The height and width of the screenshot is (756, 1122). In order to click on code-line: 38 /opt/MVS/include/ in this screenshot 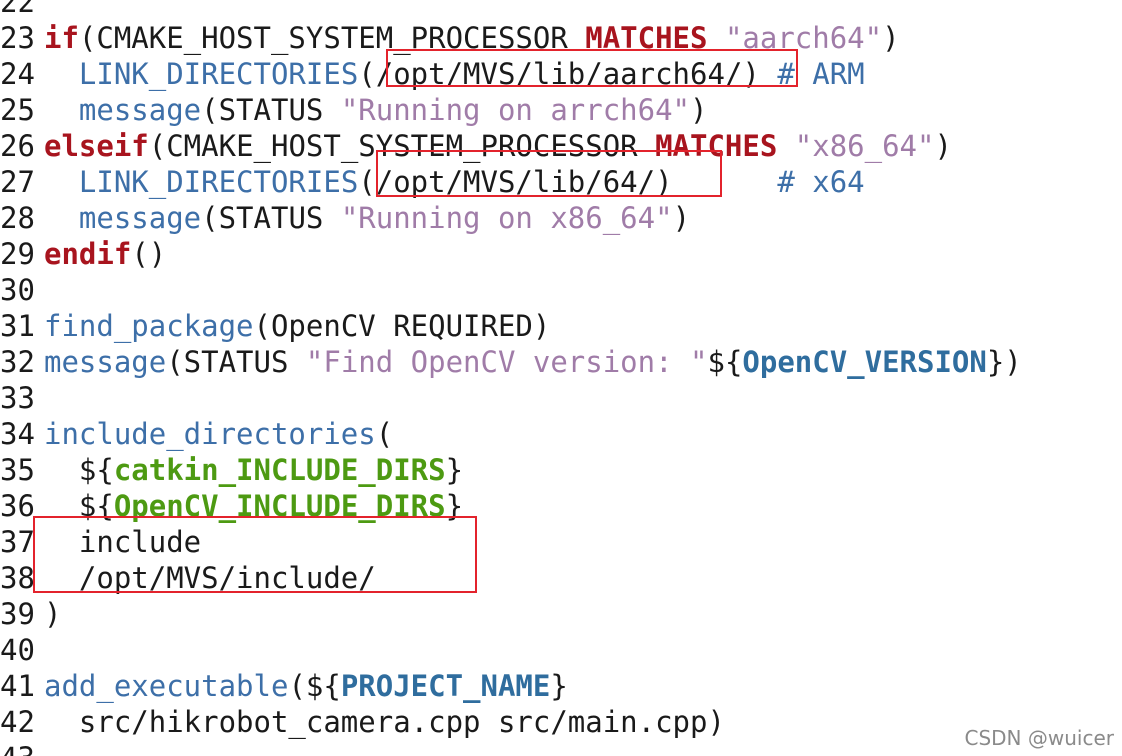, I will do `click(188, 578)`.